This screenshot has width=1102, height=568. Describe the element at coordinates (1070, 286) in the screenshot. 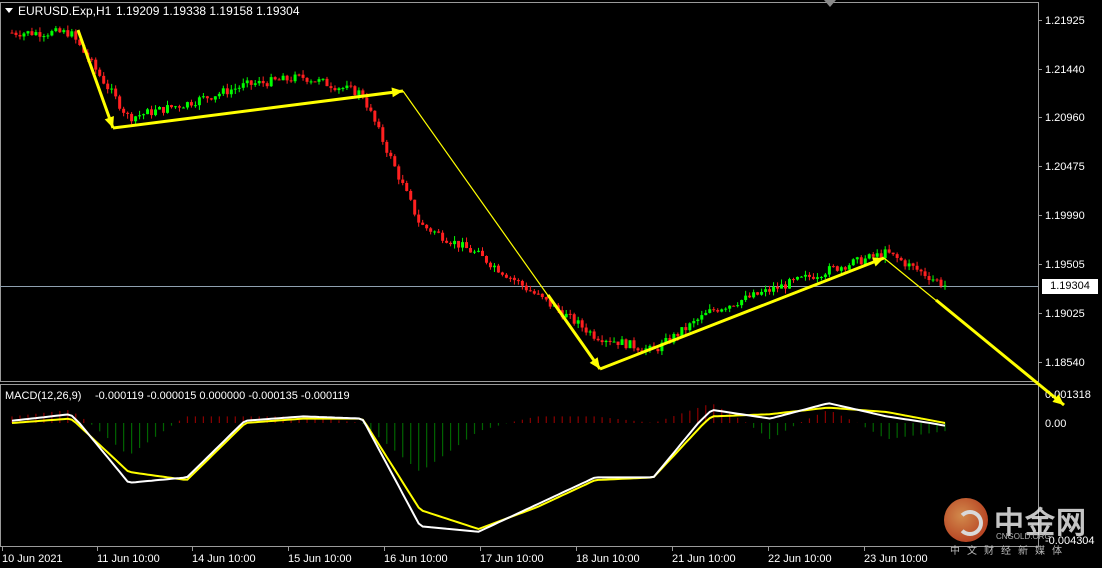

I see `current-price-tag: 1.19304` at that location.